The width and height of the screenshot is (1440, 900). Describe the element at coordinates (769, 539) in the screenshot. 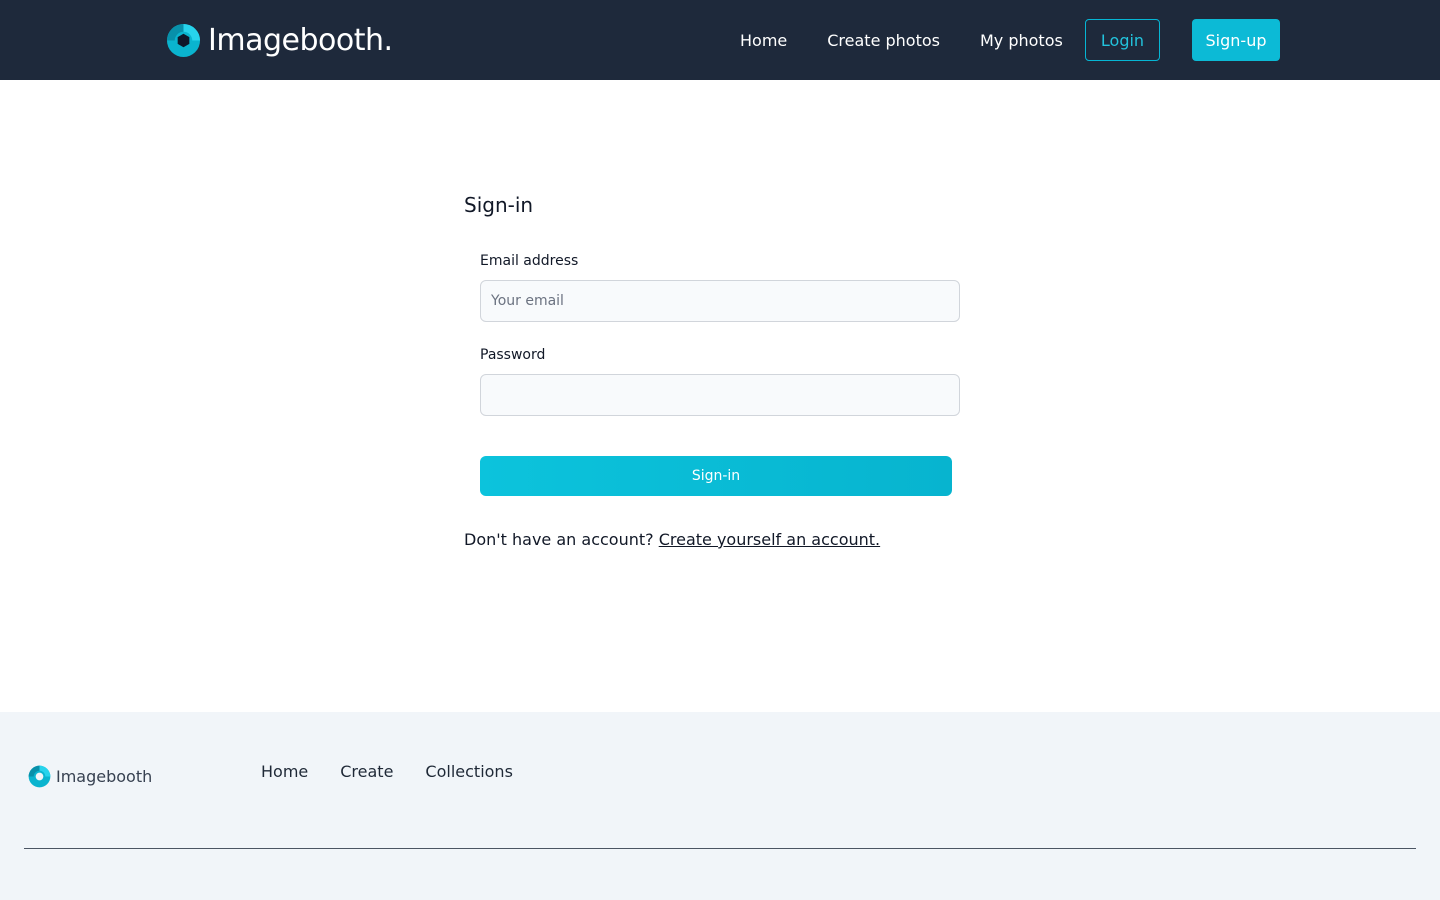

I see `create-account-link: Create yourself an account.` at that location.